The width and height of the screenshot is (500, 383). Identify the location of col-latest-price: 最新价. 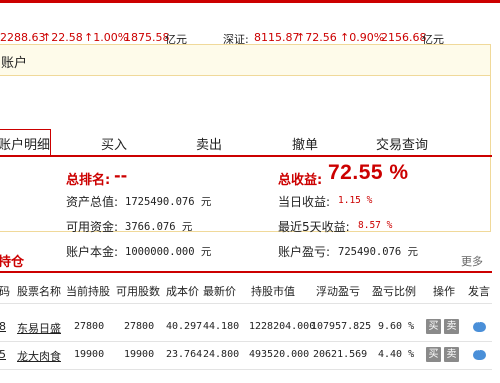
(219, 291).